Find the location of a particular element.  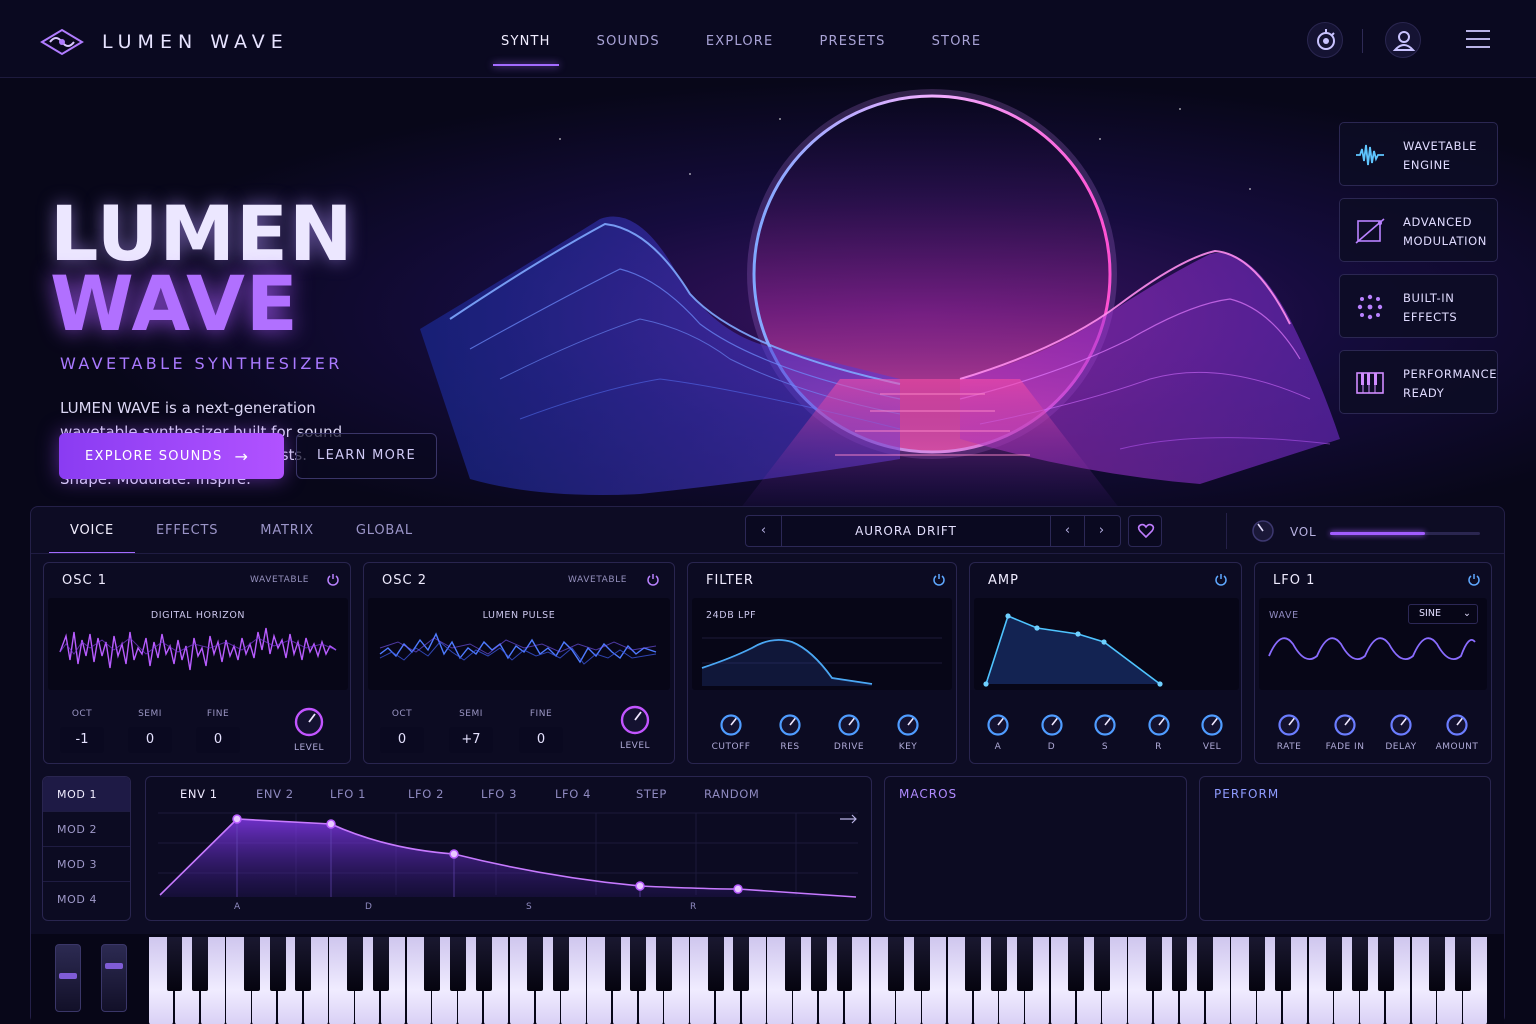

osc1-level-knob is located at coordinates (309, 722).